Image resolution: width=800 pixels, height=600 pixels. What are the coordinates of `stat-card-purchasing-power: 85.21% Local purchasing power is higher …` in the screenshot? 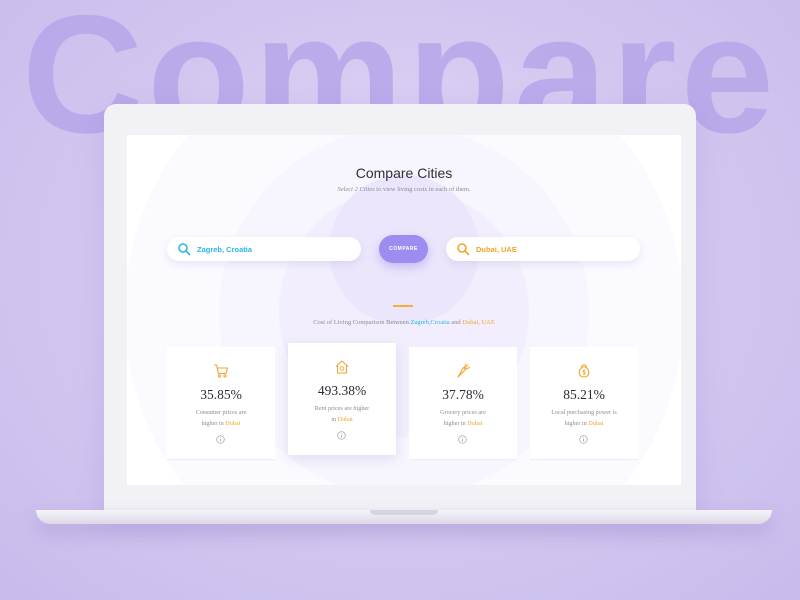 It's located at (584, 403).